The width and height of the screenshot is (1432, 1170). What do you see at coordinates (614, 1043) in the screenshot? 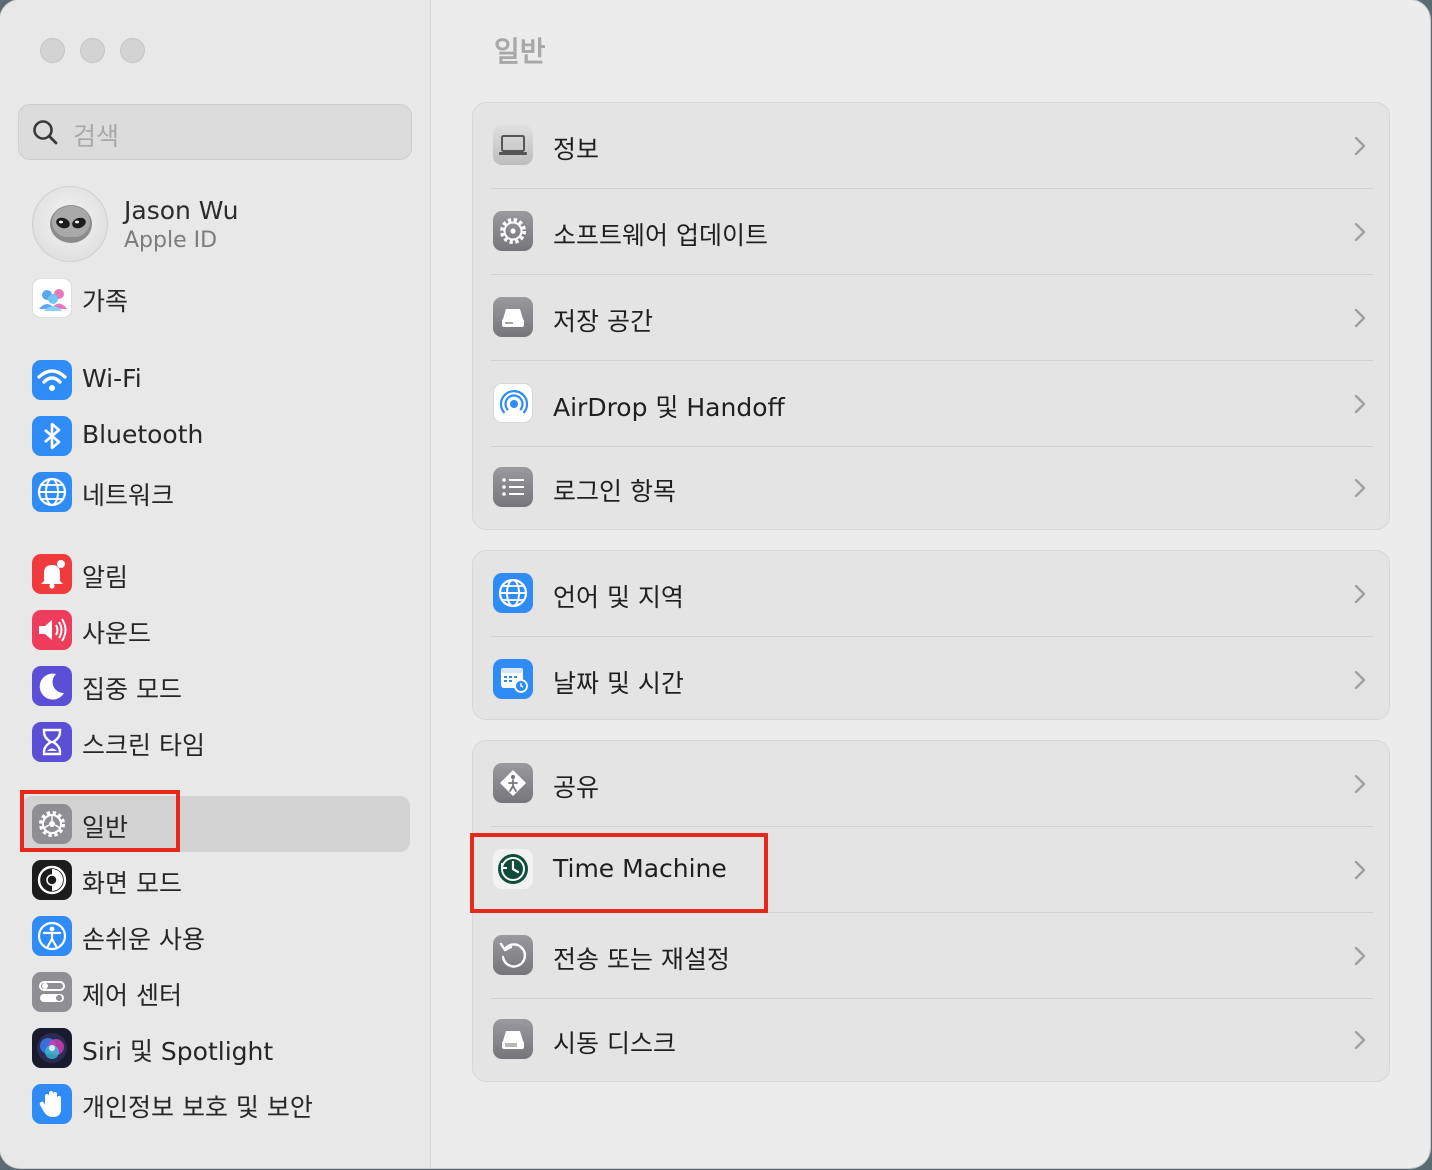
I see `row-label: 시동 디스크` at bounding box center [614, 1043].